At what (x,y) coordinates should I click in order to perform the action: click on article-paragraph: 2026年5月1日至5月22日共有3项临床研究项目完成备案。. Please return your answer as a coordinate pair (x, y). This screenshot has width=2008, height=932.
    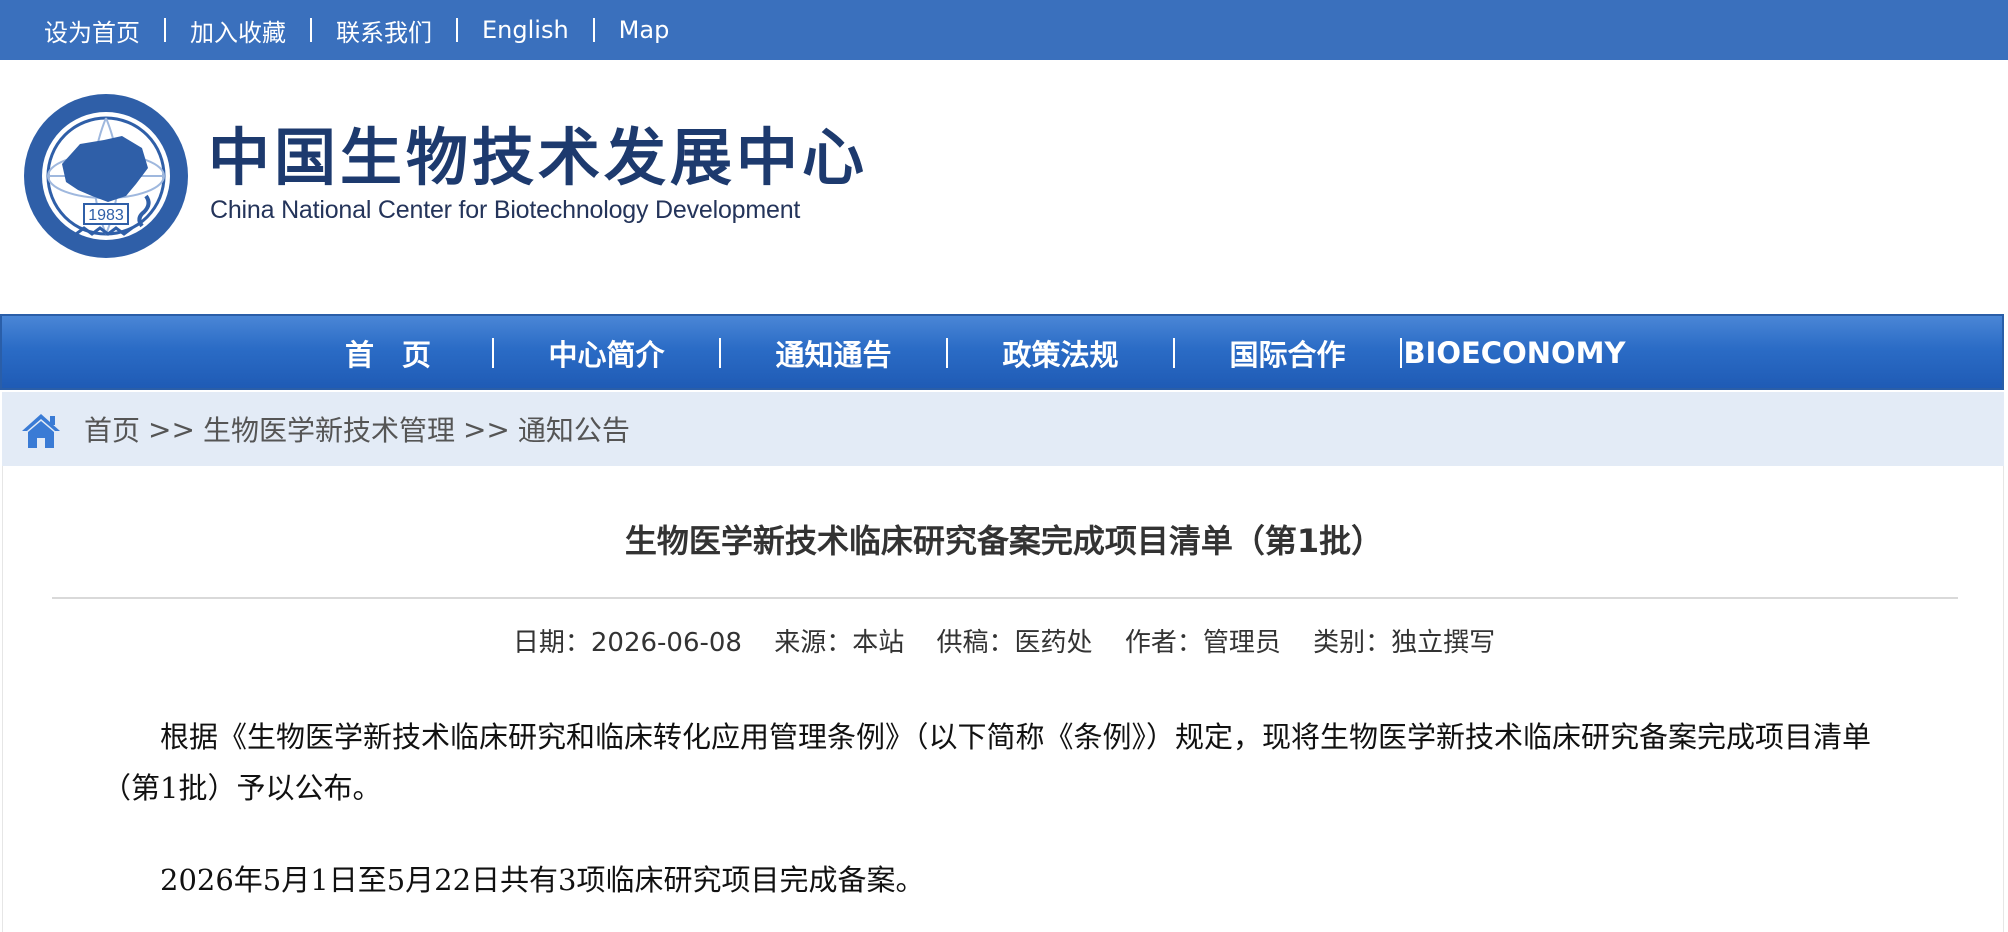
    Looking at the image, I should click on (542, 880).